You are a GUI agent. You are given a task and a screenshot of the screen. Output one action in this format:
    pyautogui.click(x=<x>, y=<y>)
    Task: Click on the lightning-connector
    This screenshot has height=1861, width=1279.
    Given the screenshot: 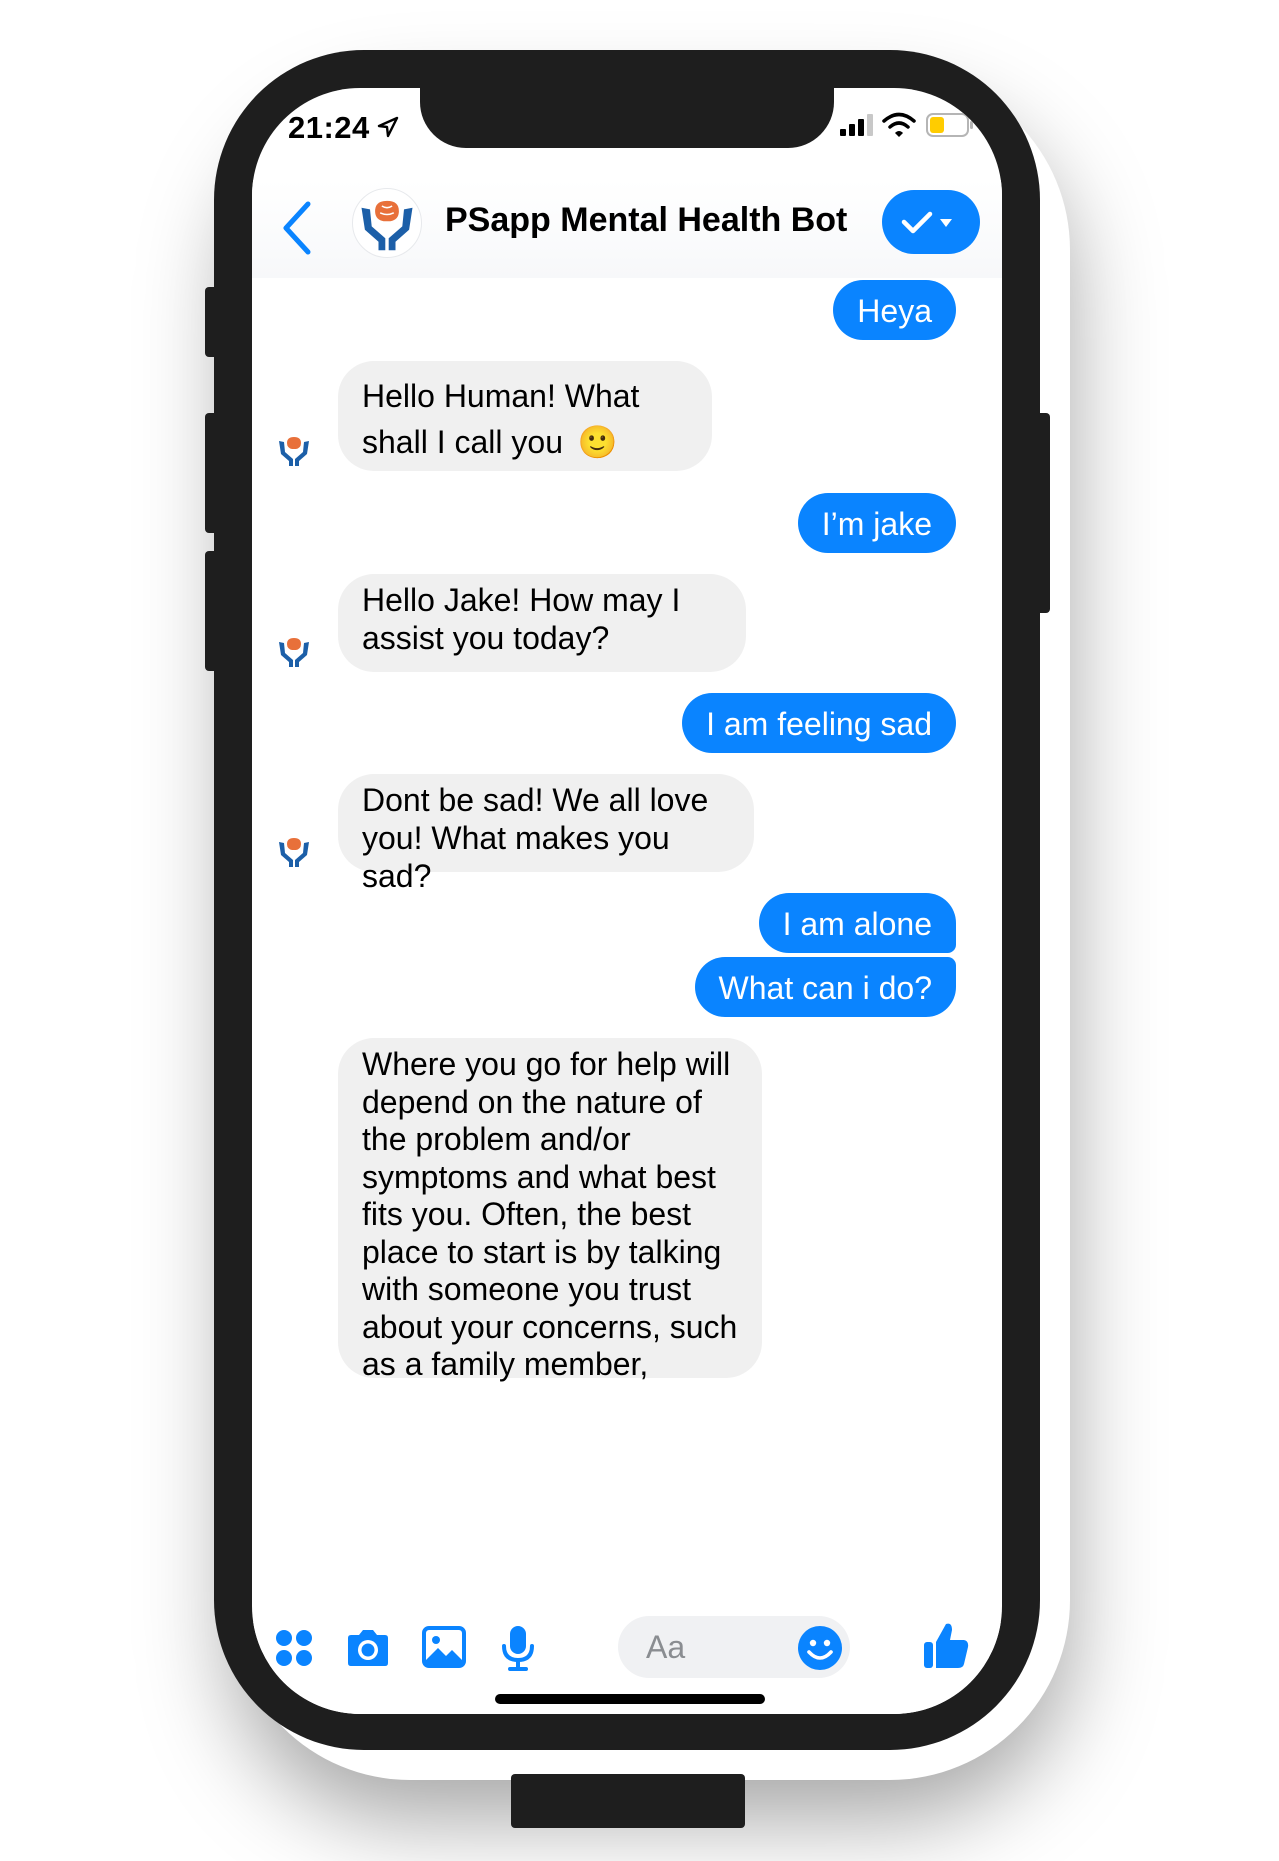 What is the action you would take?
    pyautogui.click(x=628, y=1801)
    